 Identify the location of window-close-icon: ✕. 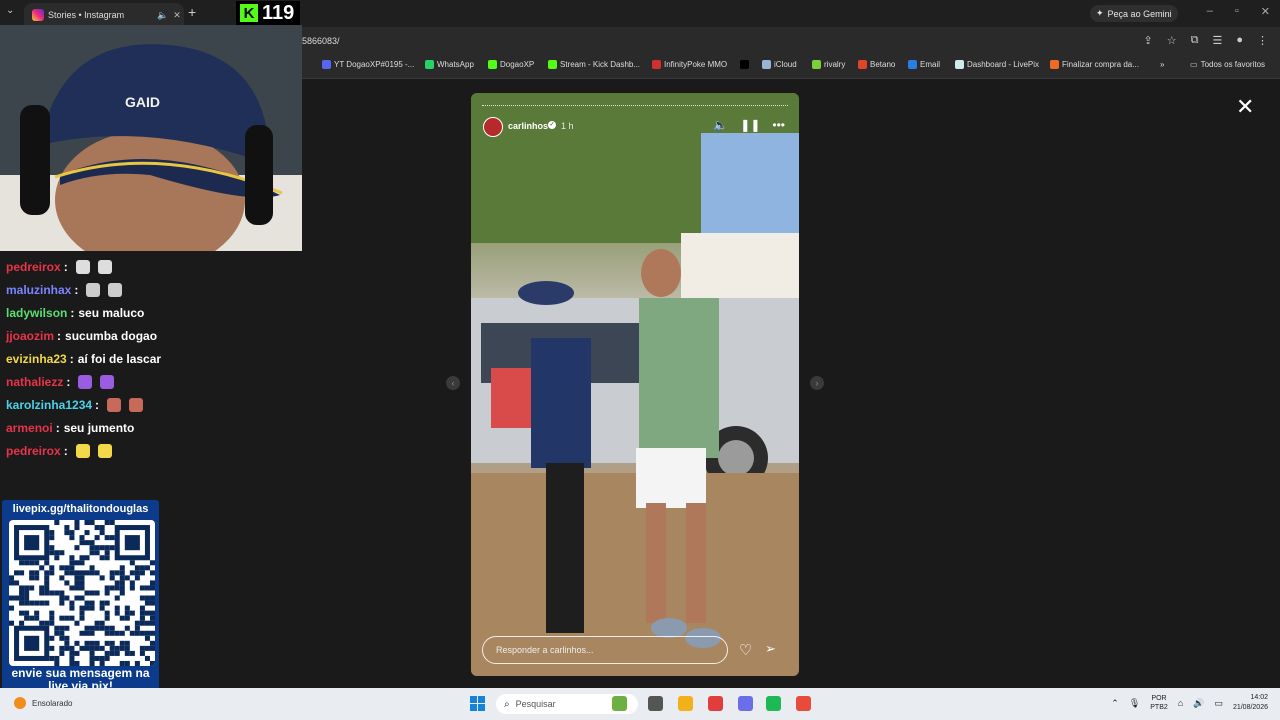
(1265, 11).